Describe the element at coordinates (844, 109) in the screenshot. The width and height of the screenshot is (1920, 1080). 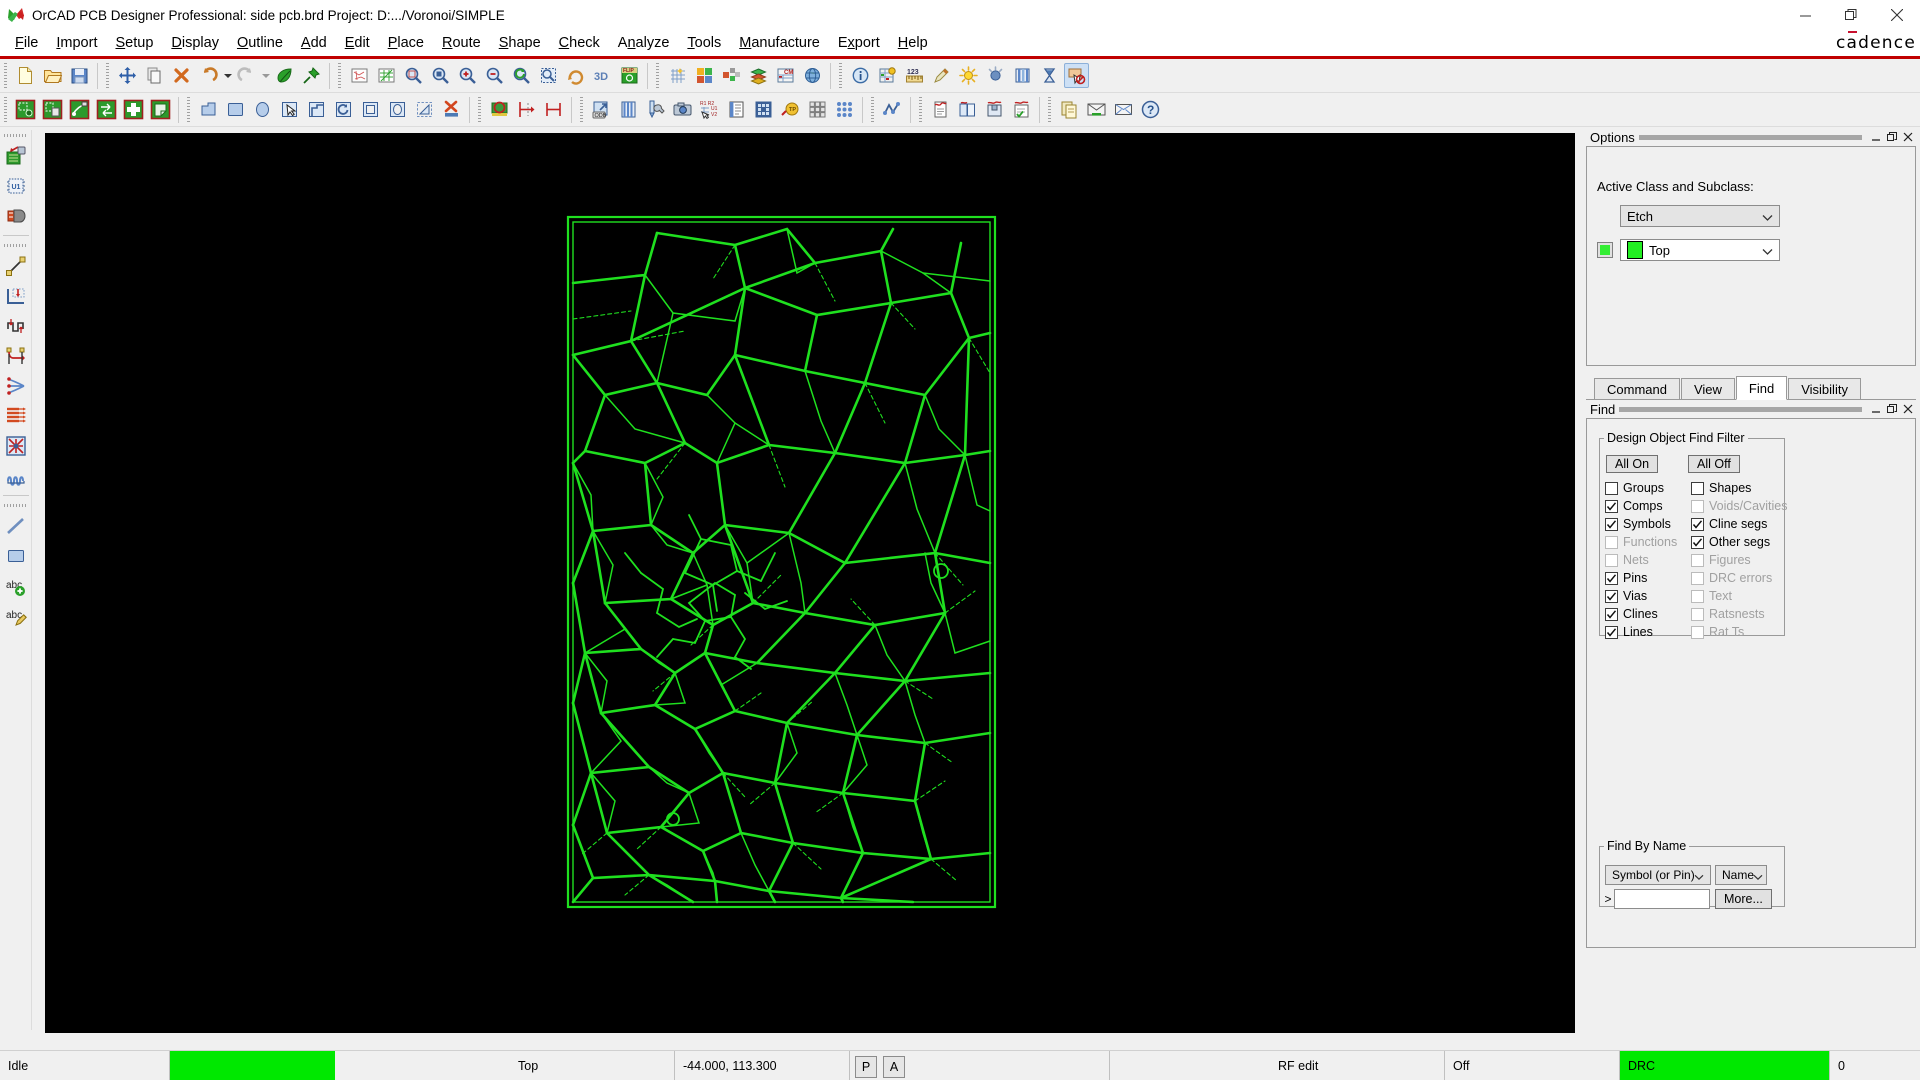
I see `matrix-icon` at that location.